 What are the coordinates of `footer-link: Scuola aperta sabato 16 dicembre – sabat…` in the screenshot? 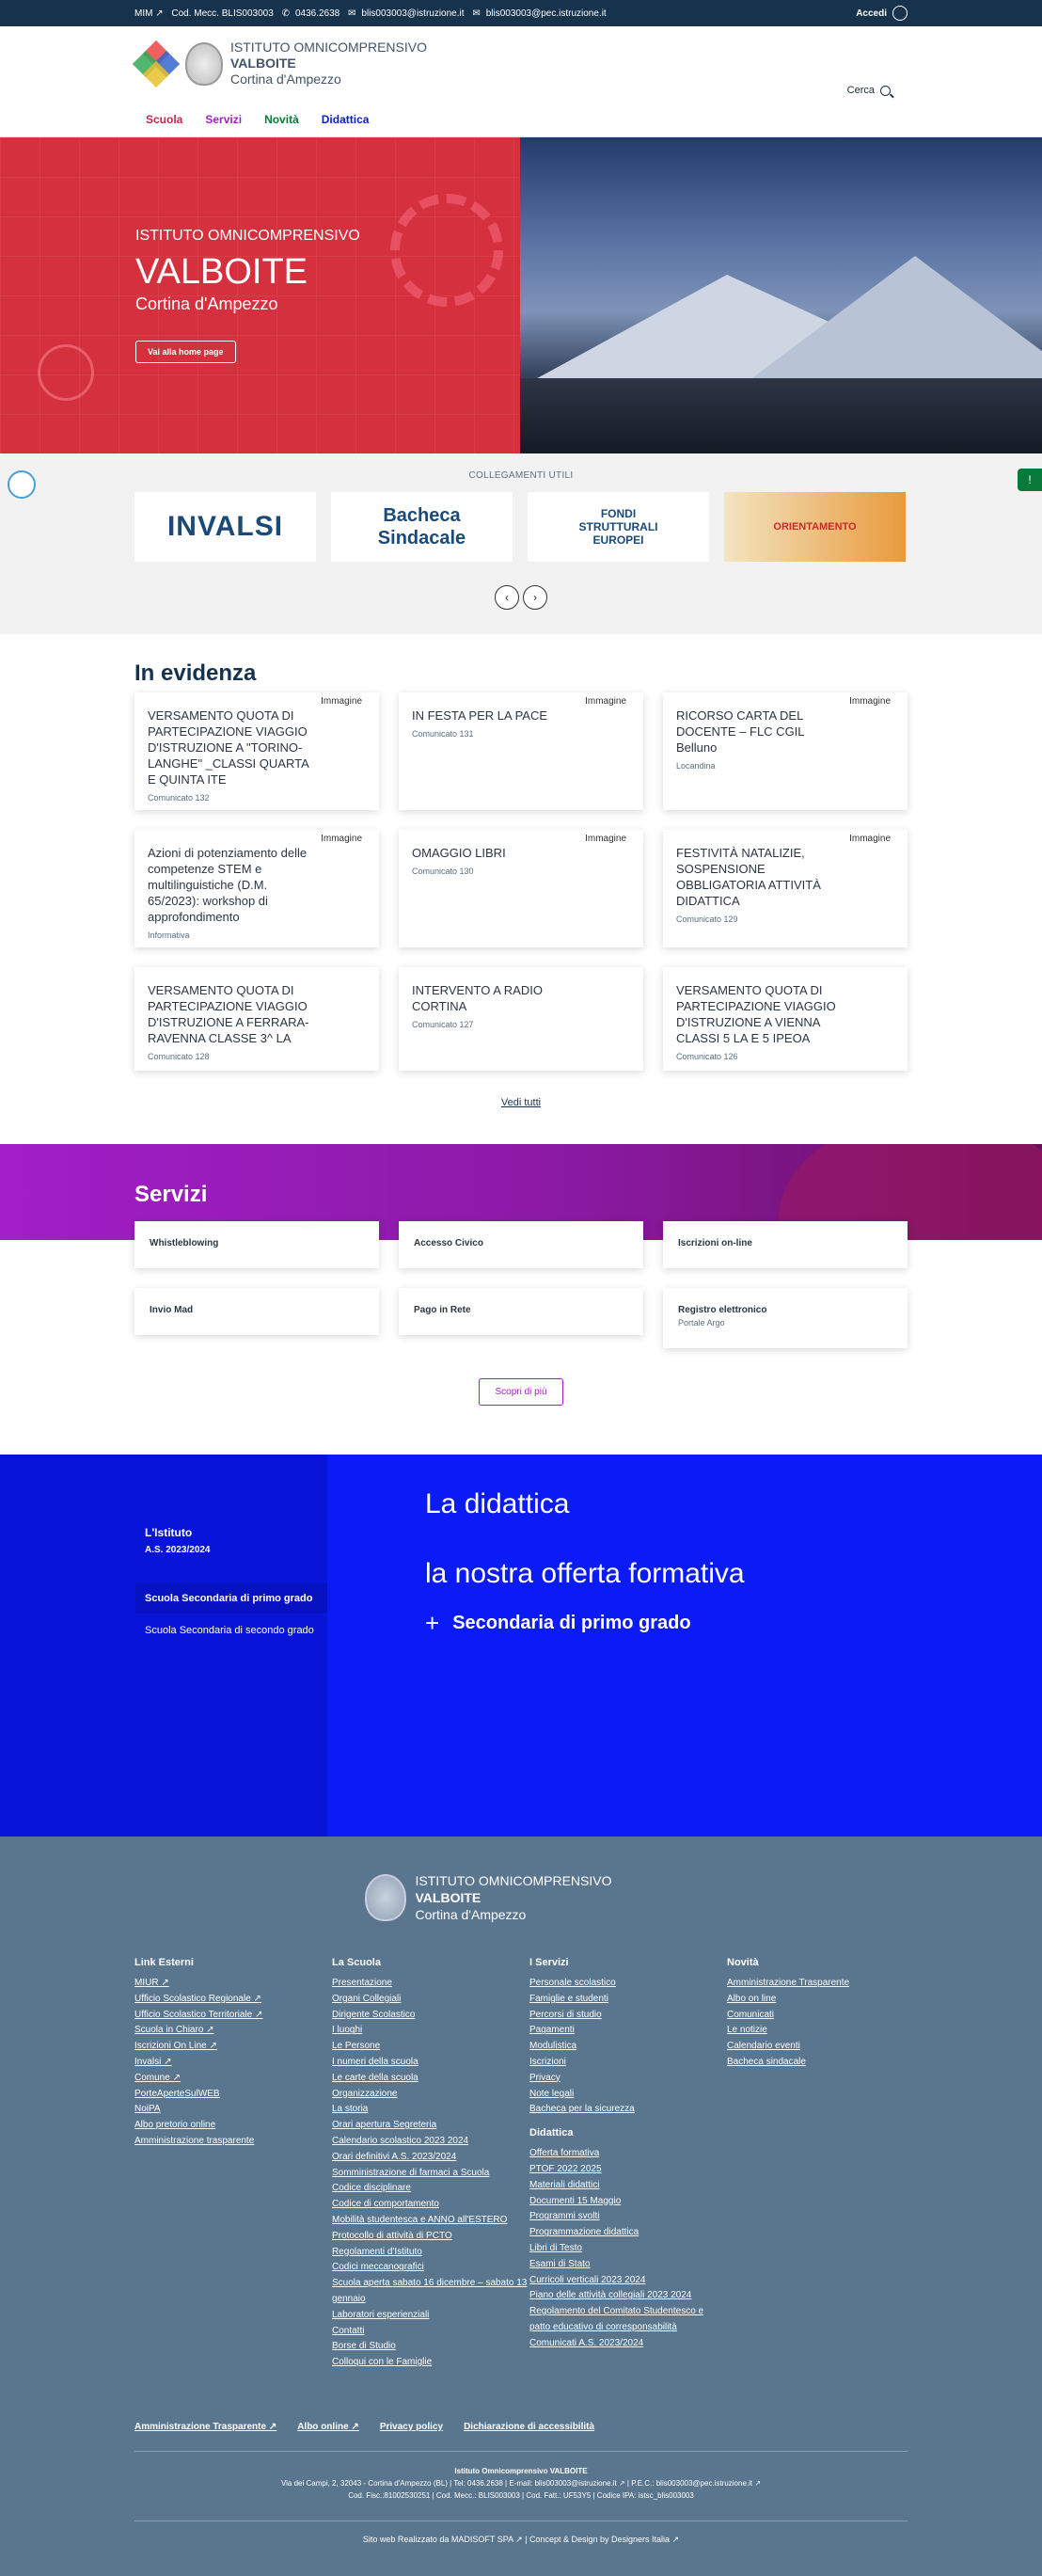 It's located at (430, 2292).